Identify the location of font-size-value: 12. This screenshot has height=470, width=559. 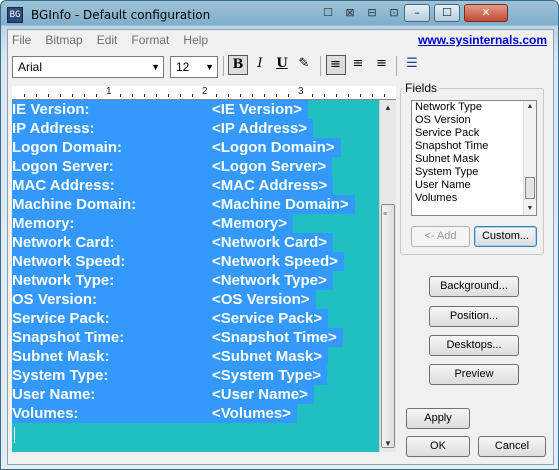
(183, 67).